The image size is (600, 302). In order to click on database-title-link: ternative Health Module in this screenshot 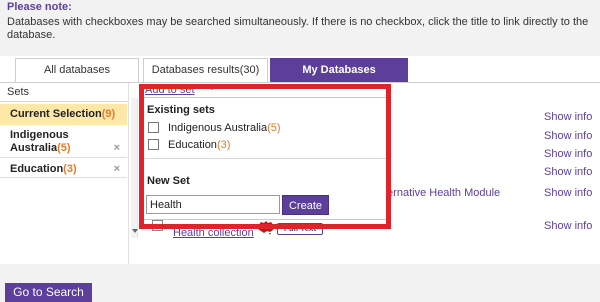, I will do `click(442, 193)`.